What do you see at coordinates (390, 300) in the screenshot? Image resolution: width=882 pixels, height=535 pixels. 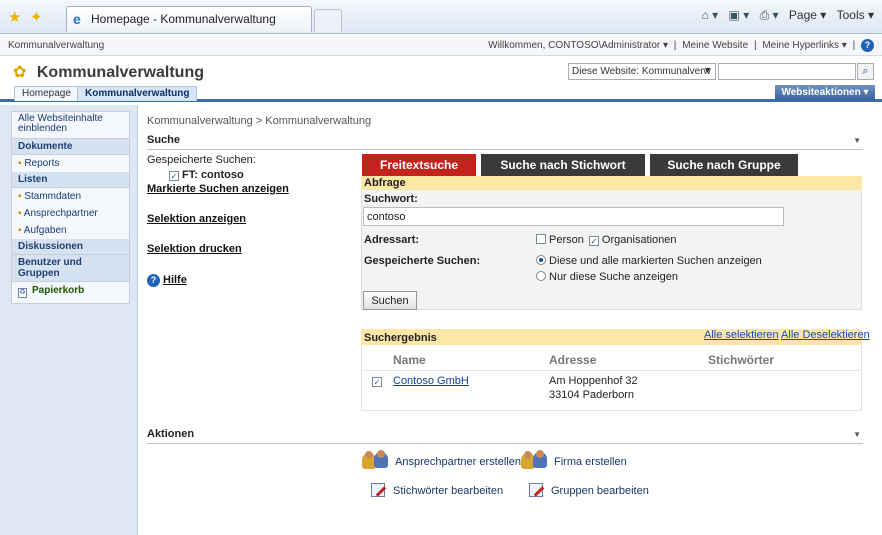 I see `search-button: Suchen` at bounding box center [390, 300].